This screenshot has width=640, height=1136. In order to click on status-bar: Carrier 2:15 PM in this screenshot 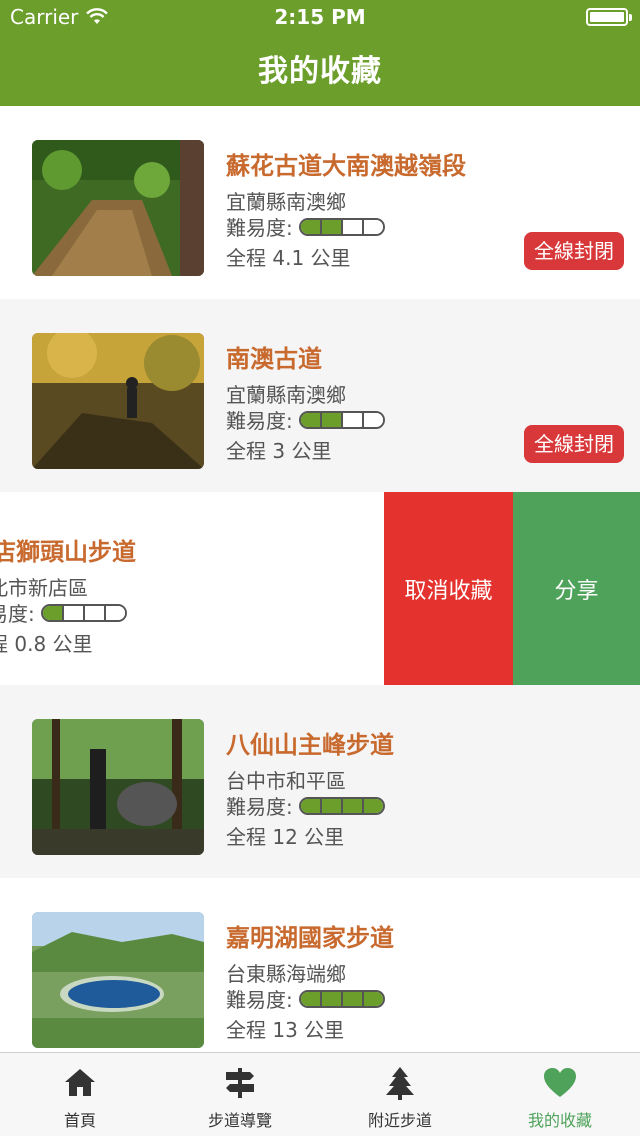, I will do `click(320, 17)`.